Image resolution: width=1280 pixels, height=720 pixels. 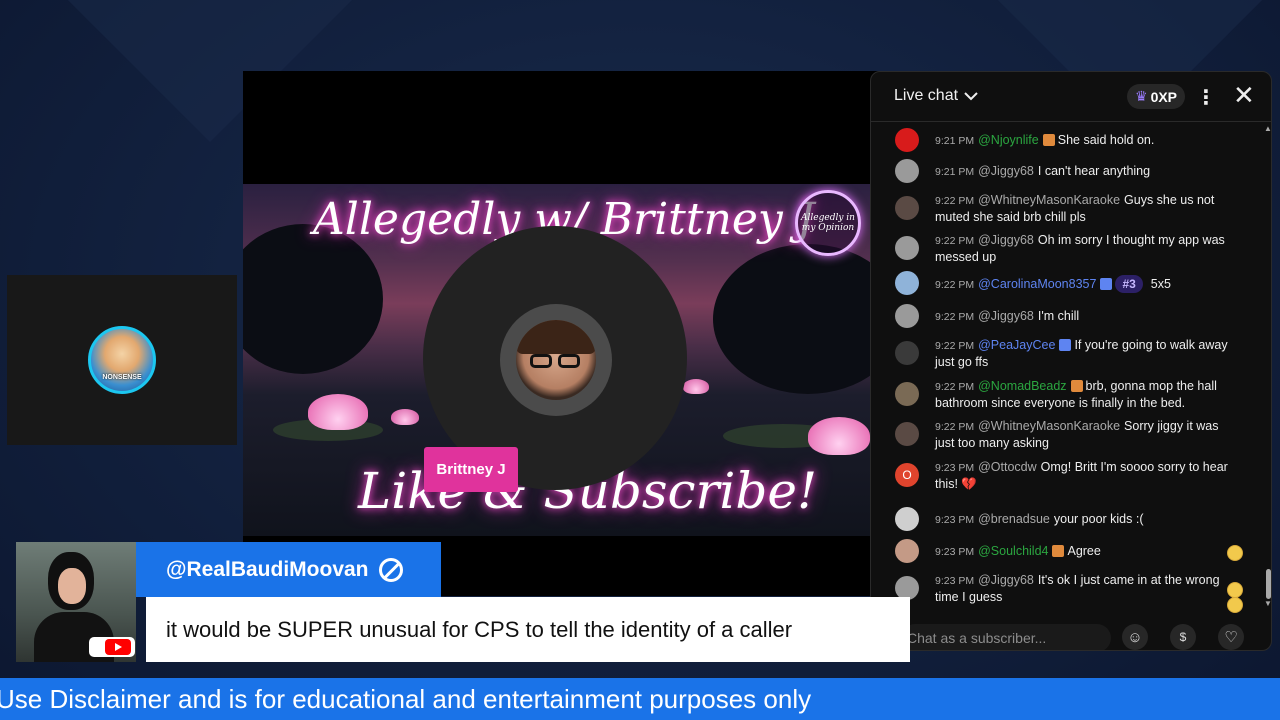 I want to click on chat-message: 9:21 PM @Jiggy68 I can't hear anything, so click(x=1061, y=171).